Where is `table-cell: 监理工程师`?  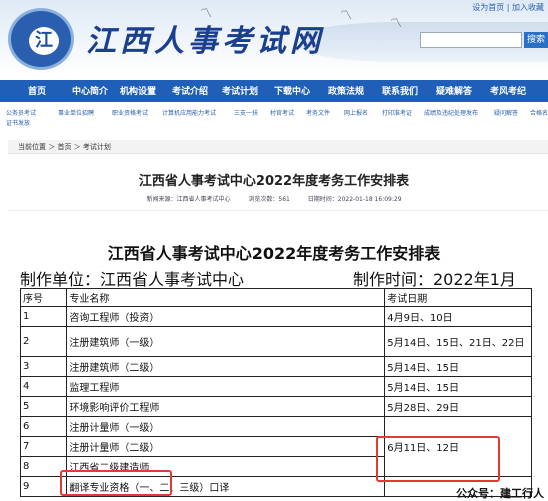 table-cell: 监理工程师 is located at coordinates (226, 386).